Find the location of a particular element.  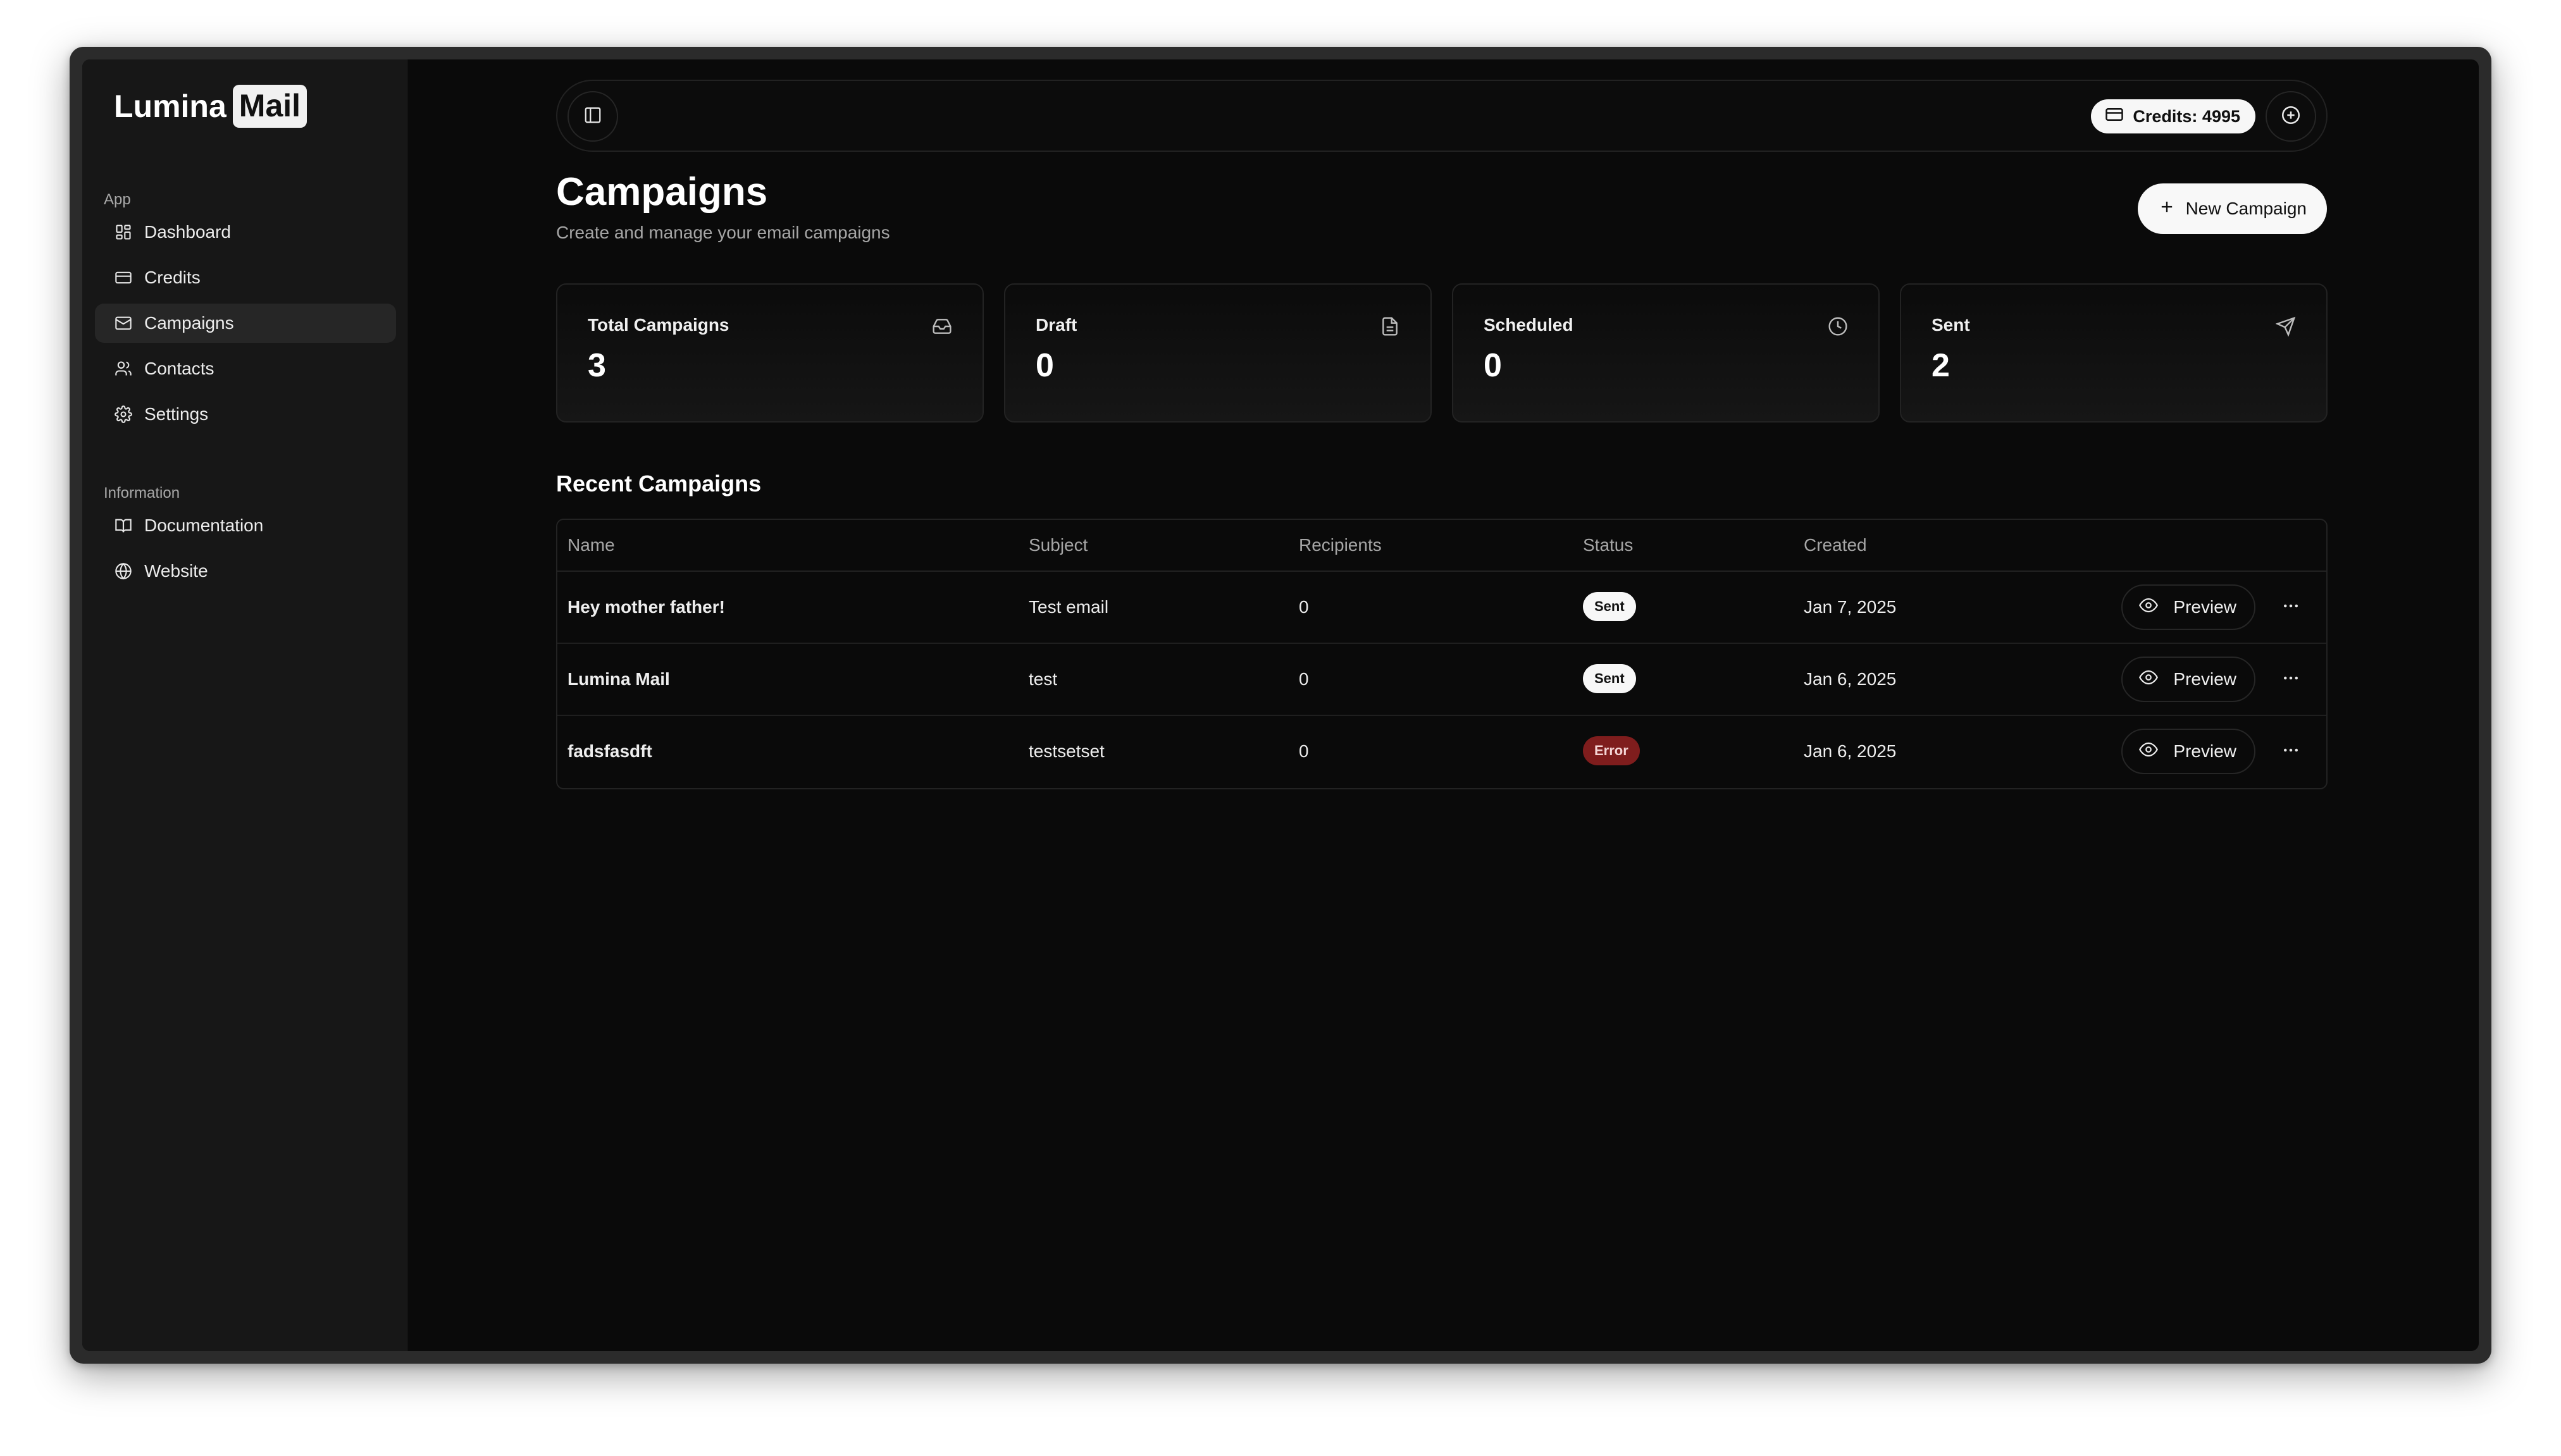

campaign-subject: testsetset is located at coordinates (1067, 751).